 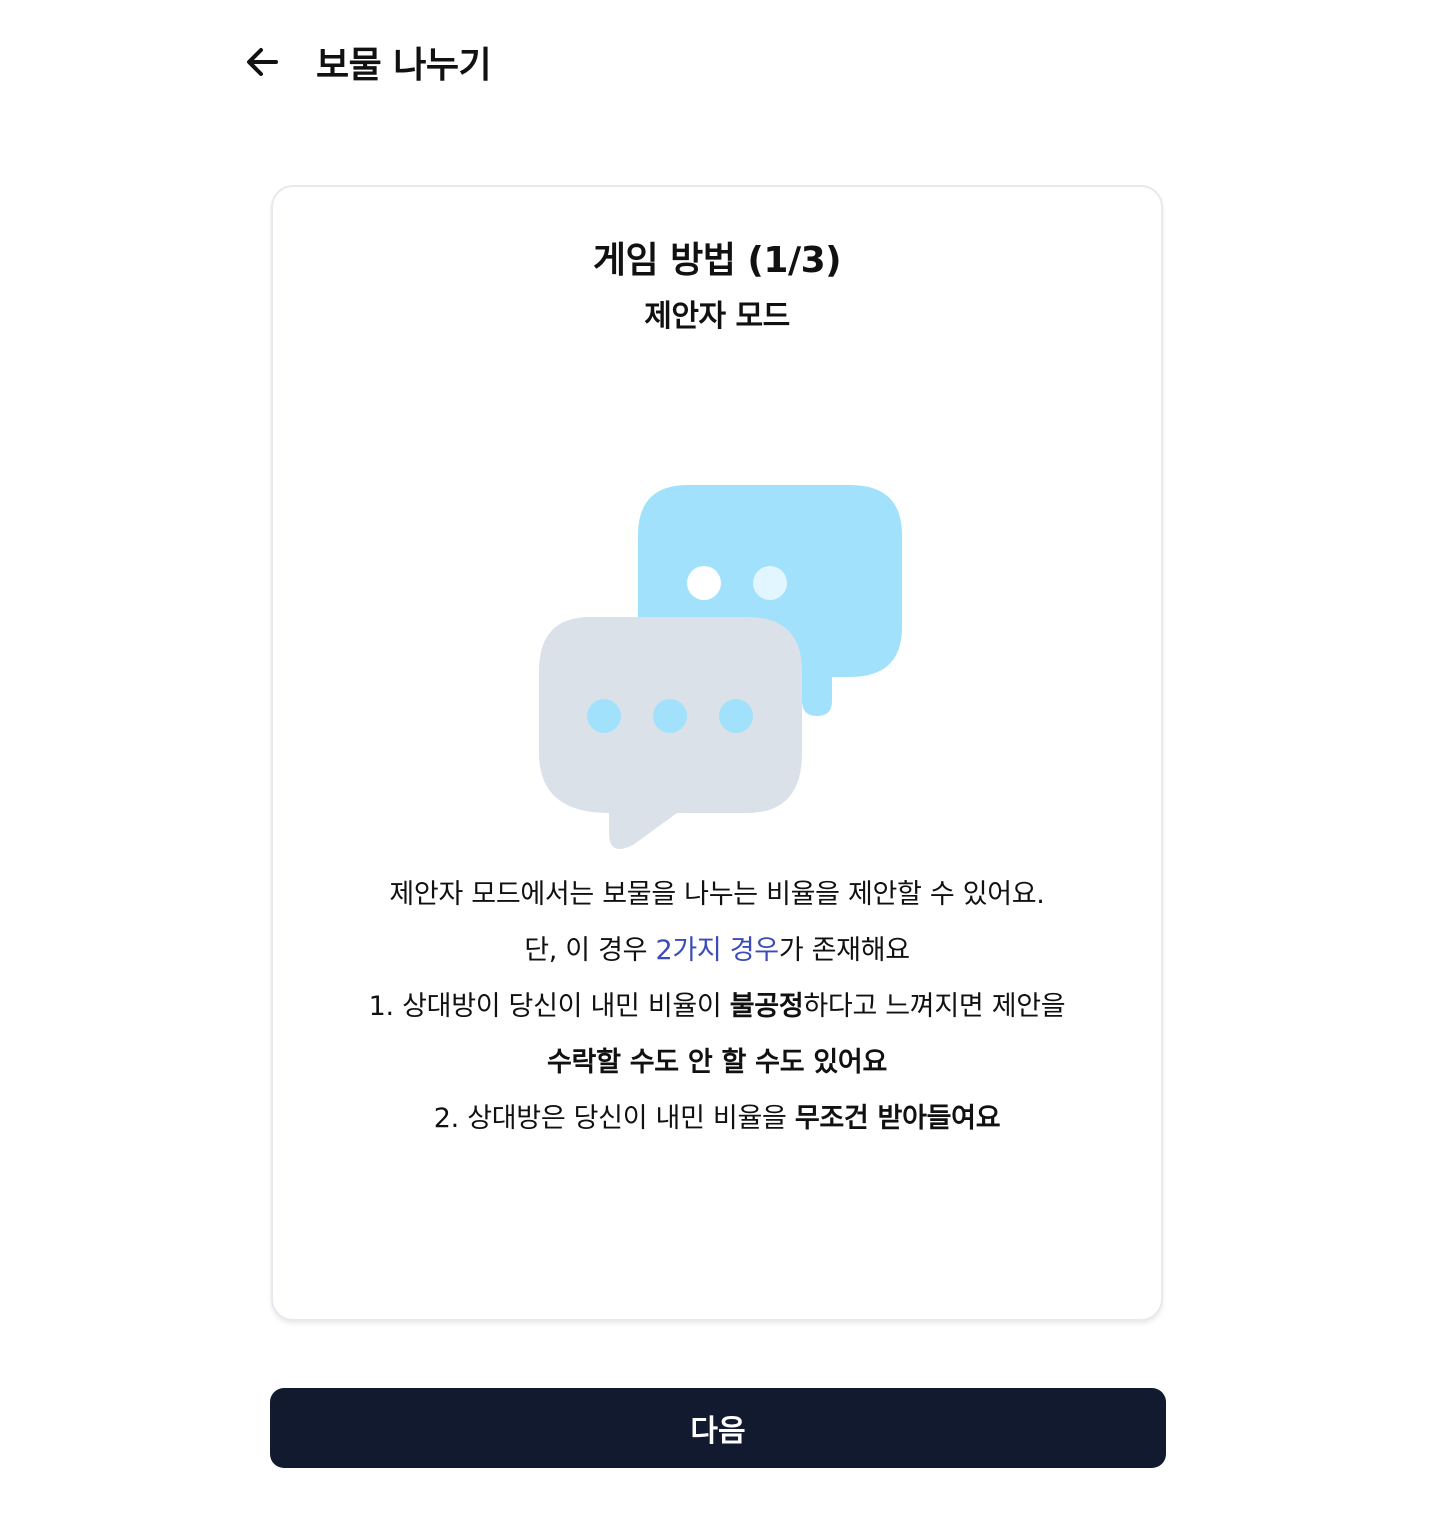 What do you see at coordinates (766, 1006) in the screenshot?
I see `bold-text: 불공정` at bounding box center [766, 1006].